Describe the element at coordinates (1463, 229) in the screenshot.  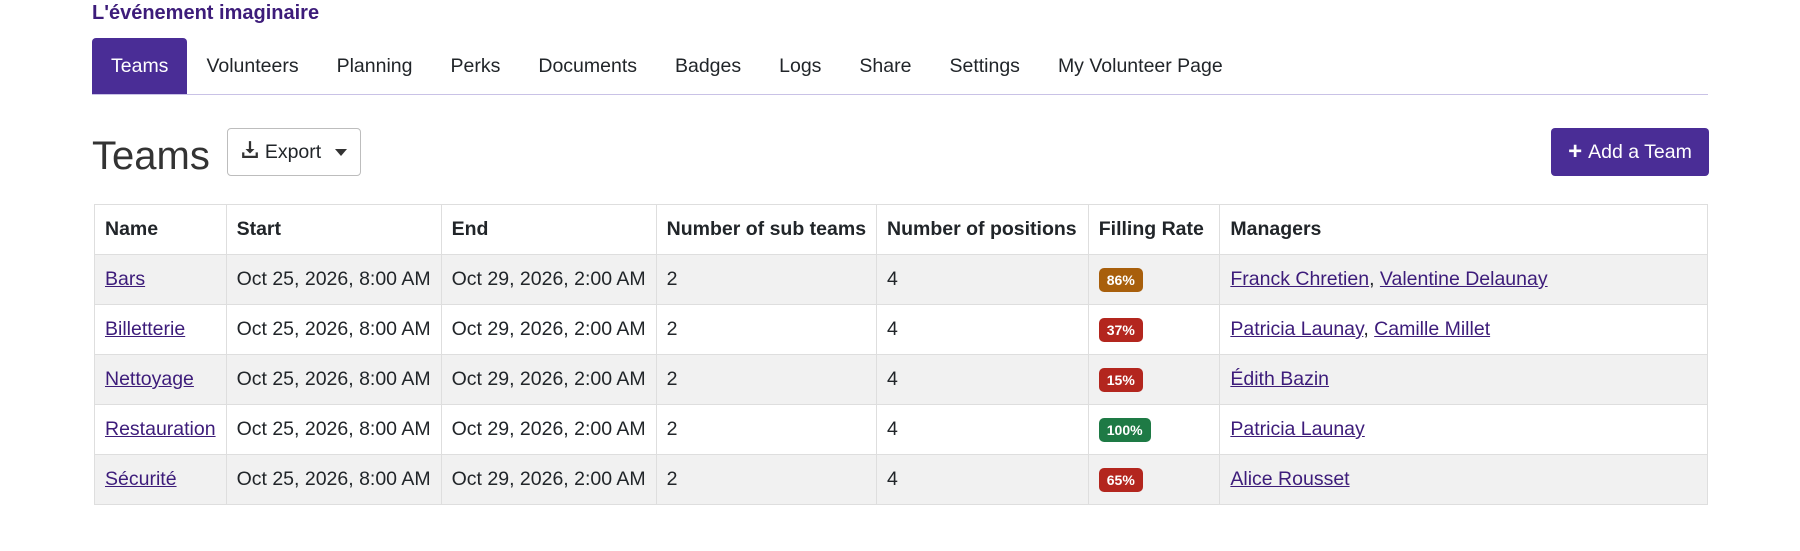
I see `column-header: Managers` at that location.